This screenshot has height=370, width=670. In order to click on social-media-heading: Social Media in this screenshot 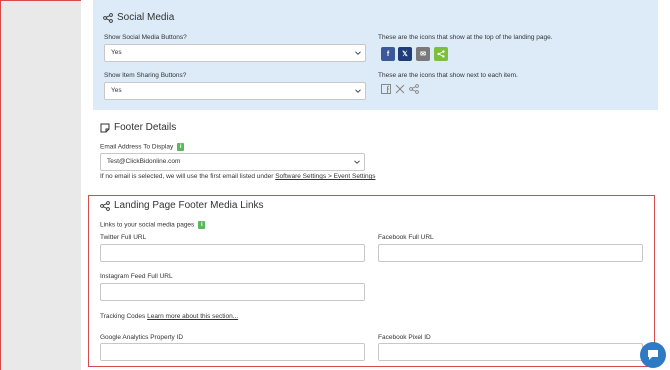, I will do `click(138, 17)`.